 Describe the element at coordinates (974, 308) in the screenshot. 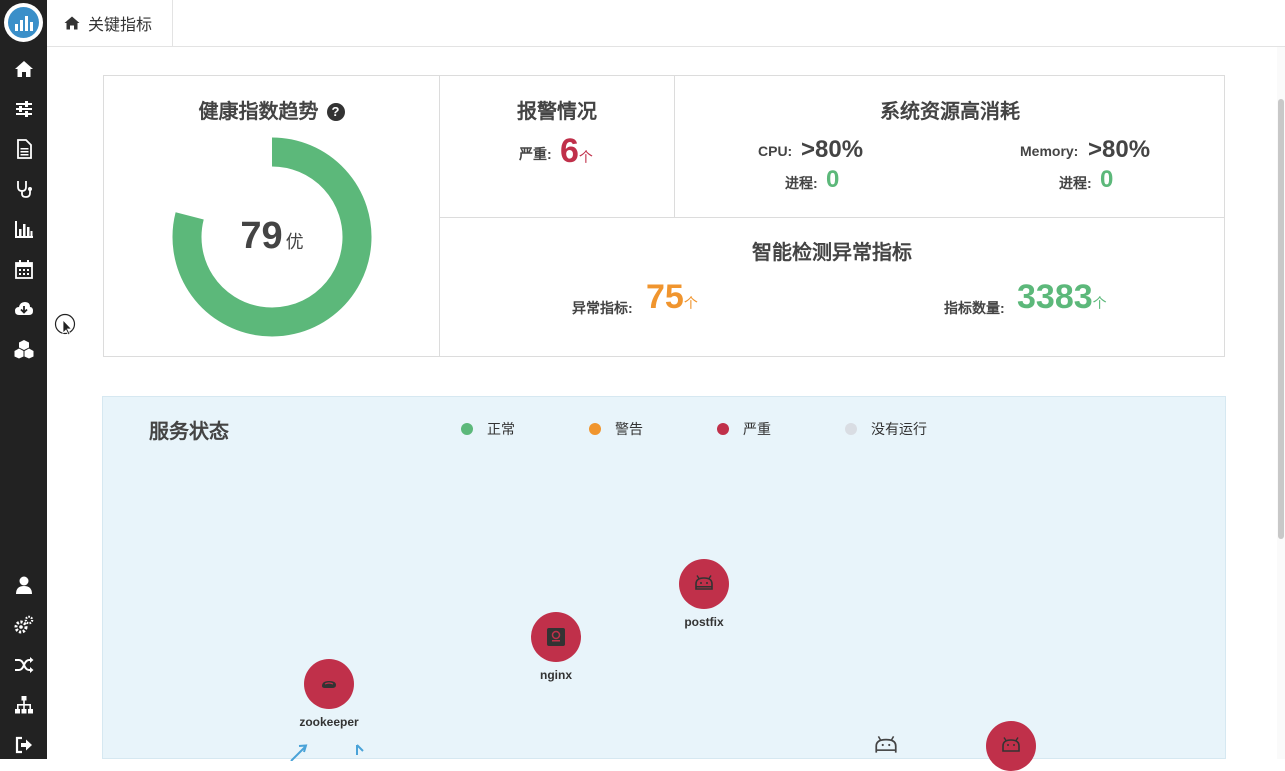

I see `metric-count-label: 指标数量:` at that location.